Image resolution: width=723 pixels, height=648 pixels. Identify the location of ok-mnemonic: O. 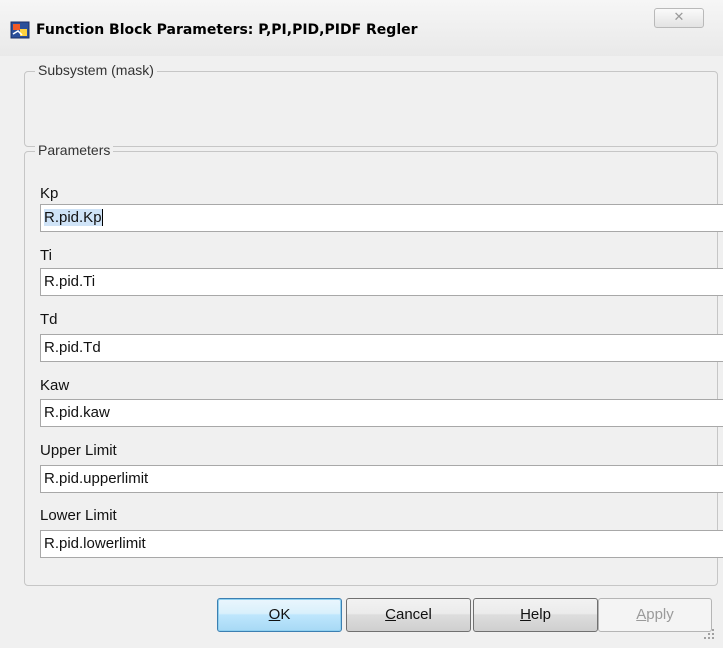
(274, 614).